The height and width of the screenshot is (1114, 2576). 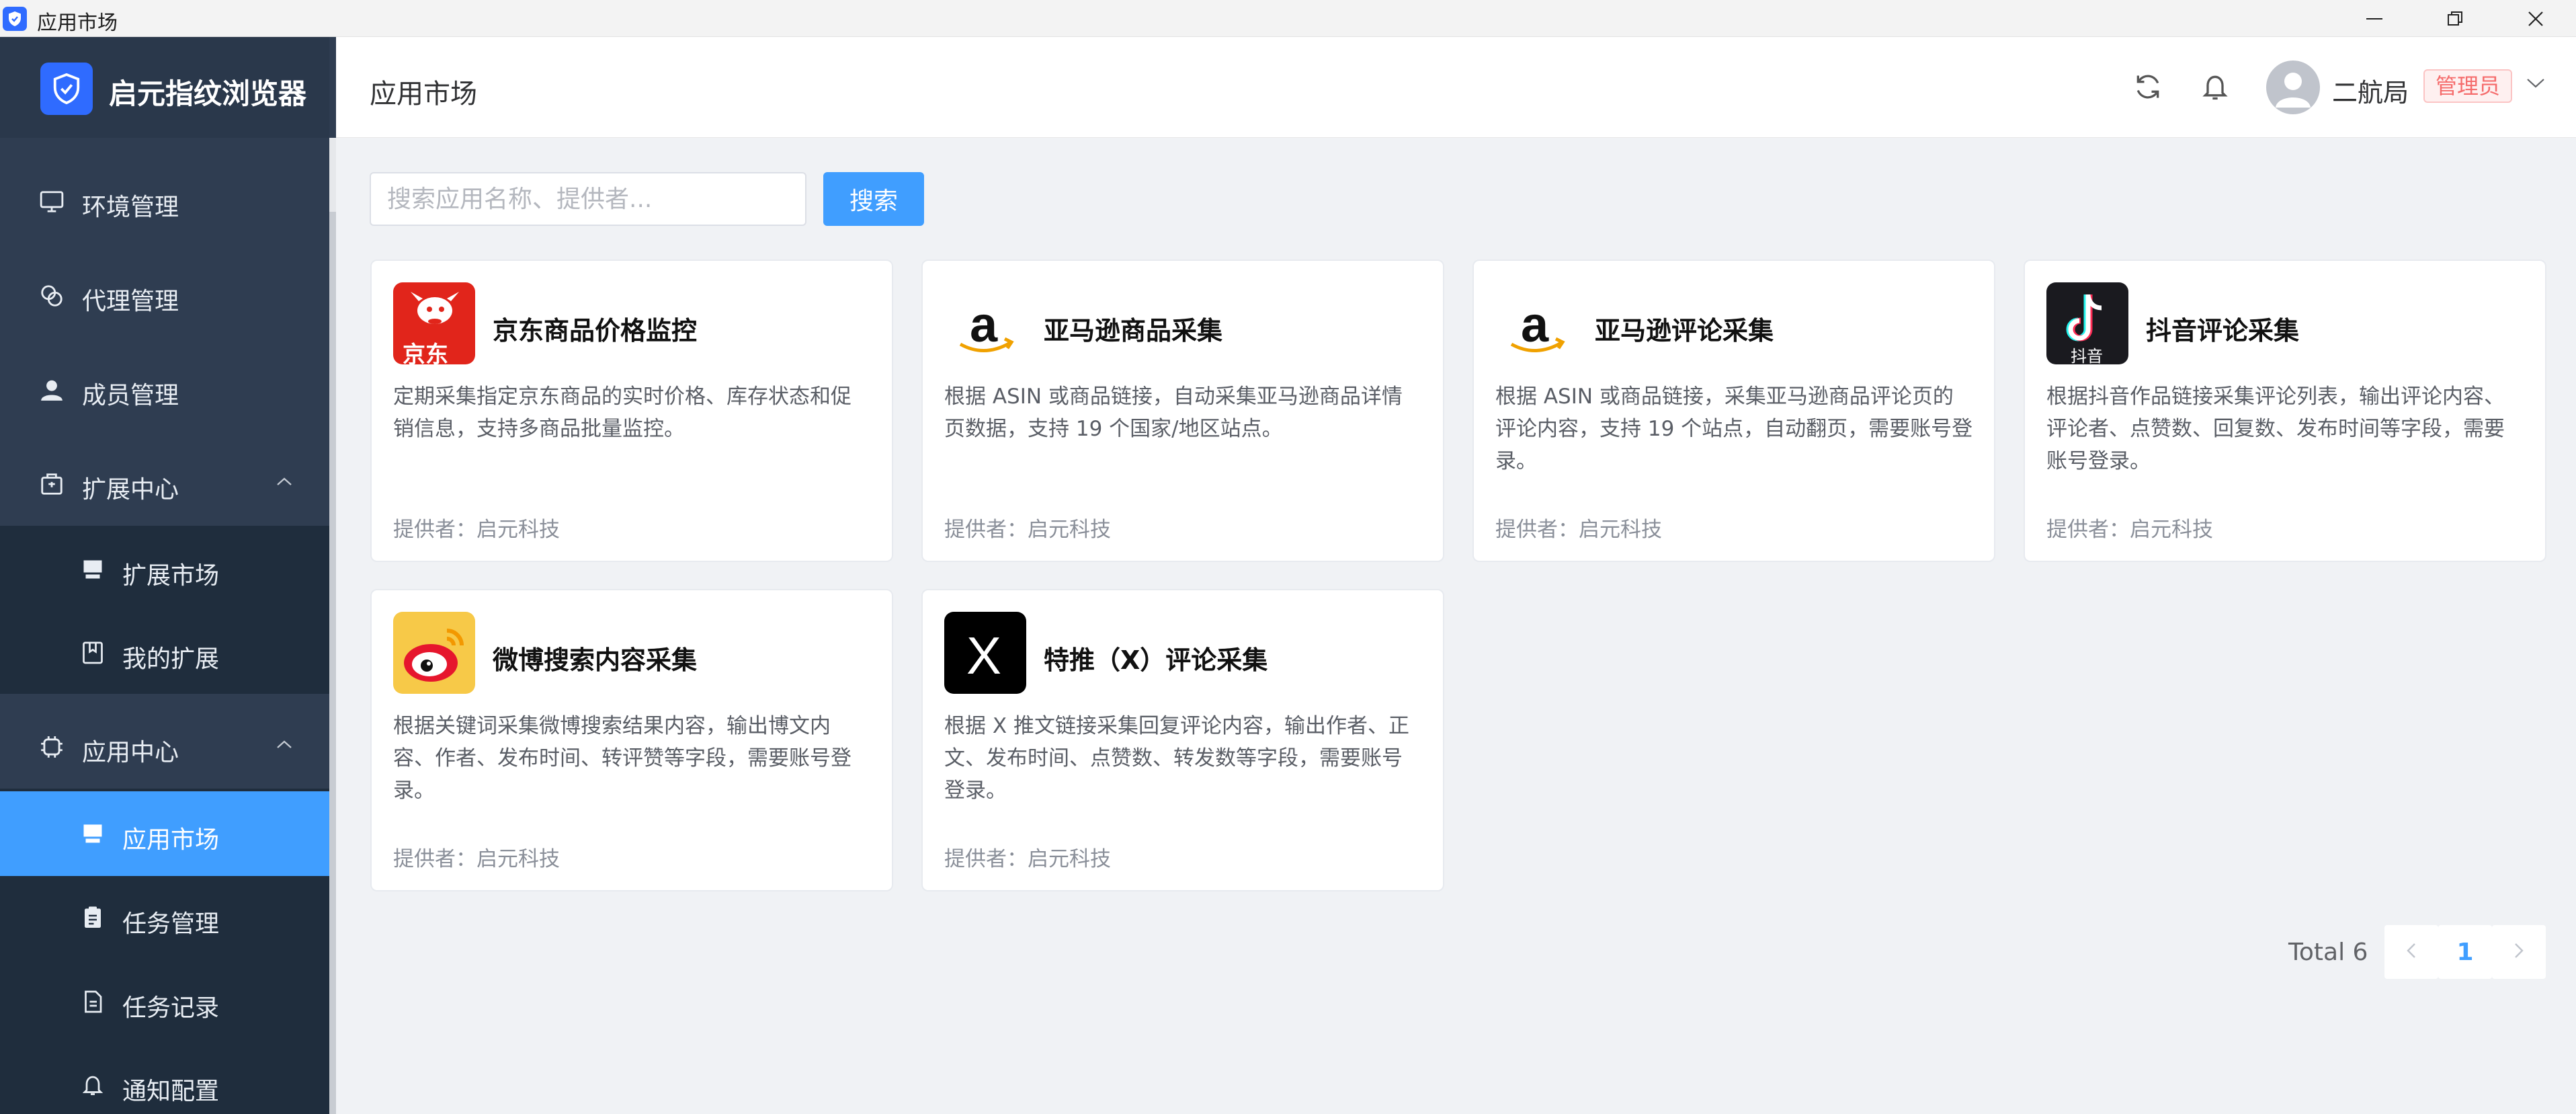 What do you see at coordinates (130, 753) in the screenshot?
I see `sidebar-item-label: 应用中心` at bounding box center [130, 753].